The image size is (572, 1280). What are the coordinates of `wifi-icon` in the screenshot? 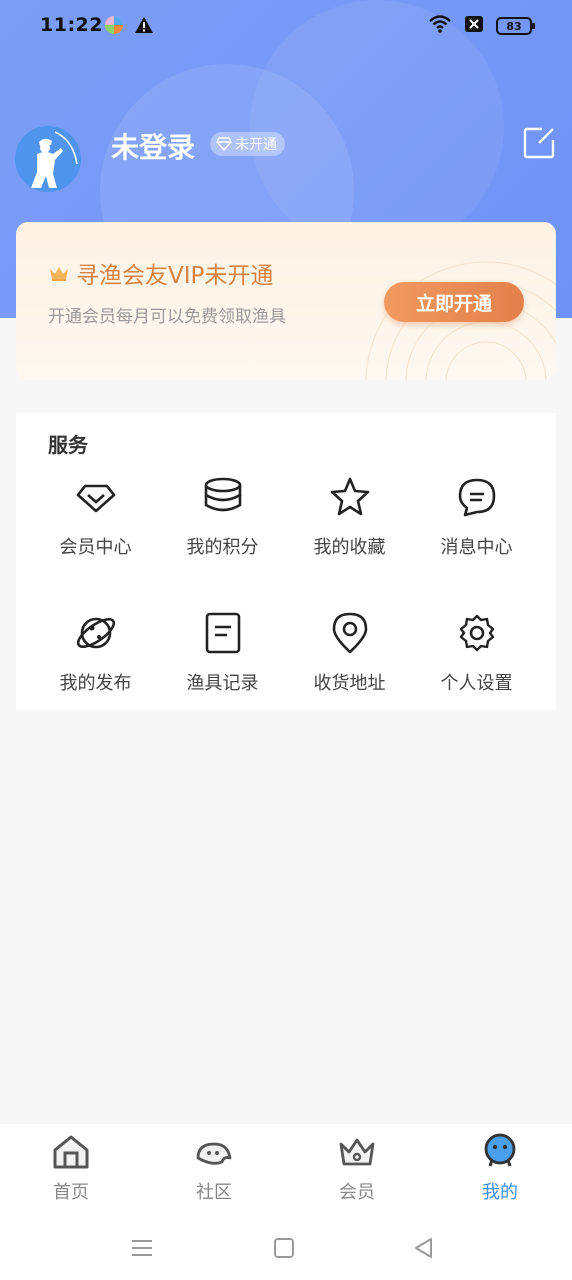 It's located at (440, 26).